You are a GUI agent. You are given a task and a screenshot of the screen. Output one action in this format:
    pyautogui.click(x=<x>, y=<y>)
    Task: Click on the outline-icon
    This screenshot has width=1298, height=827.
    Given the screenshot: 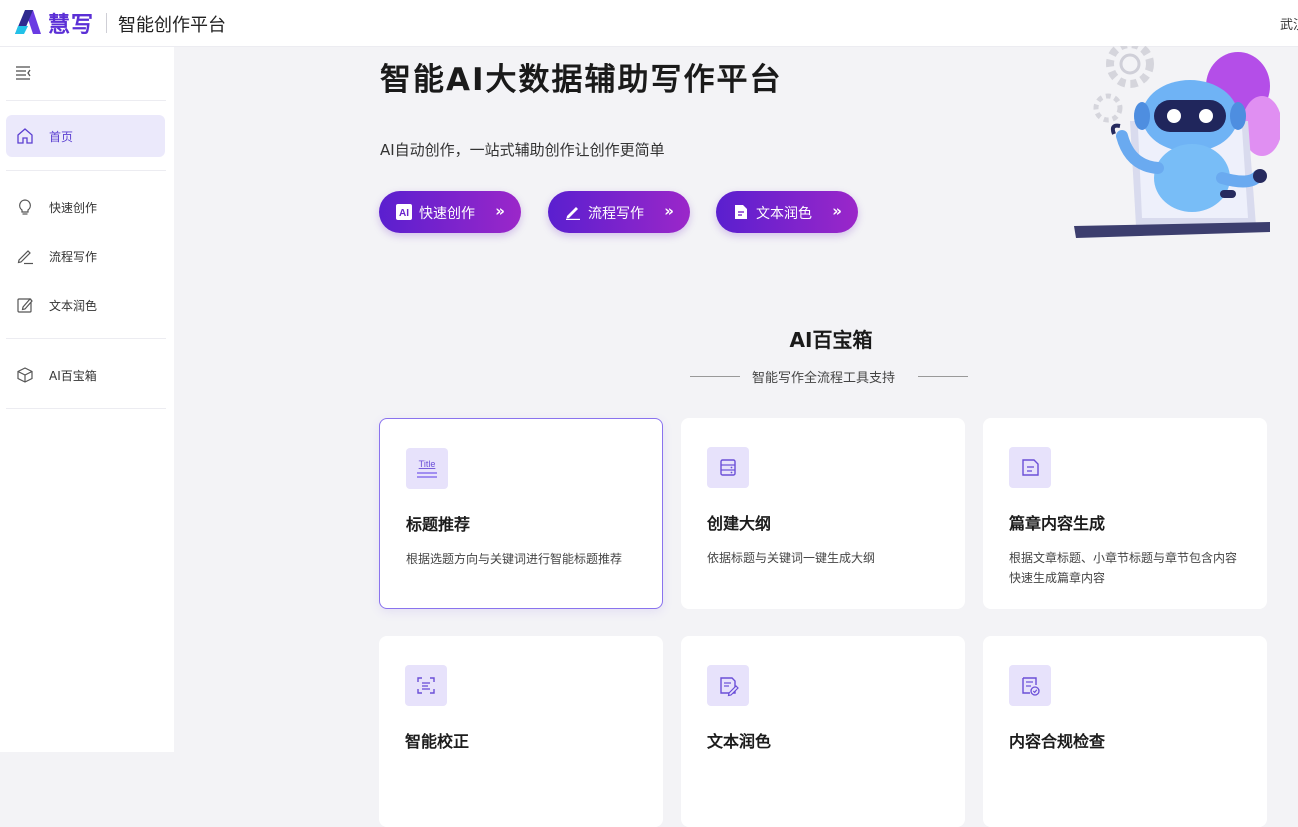 What is the action you would take?
    pyautogui.click(x=728, y=467)
    